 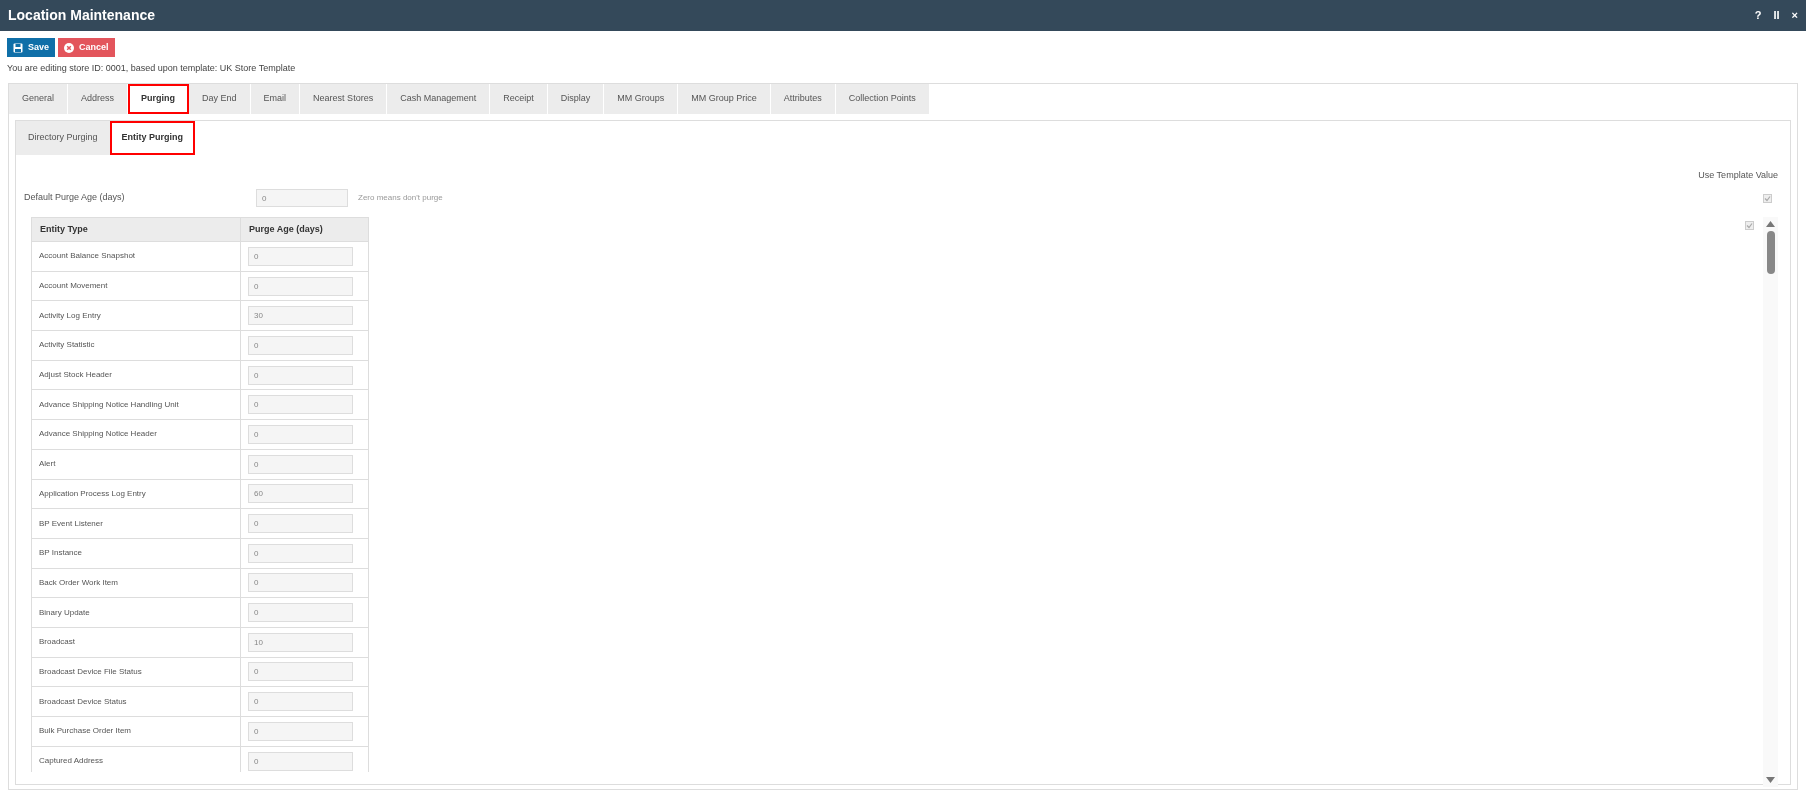 I want to click on scroll-down-icon, so click(x=1770, y=780).